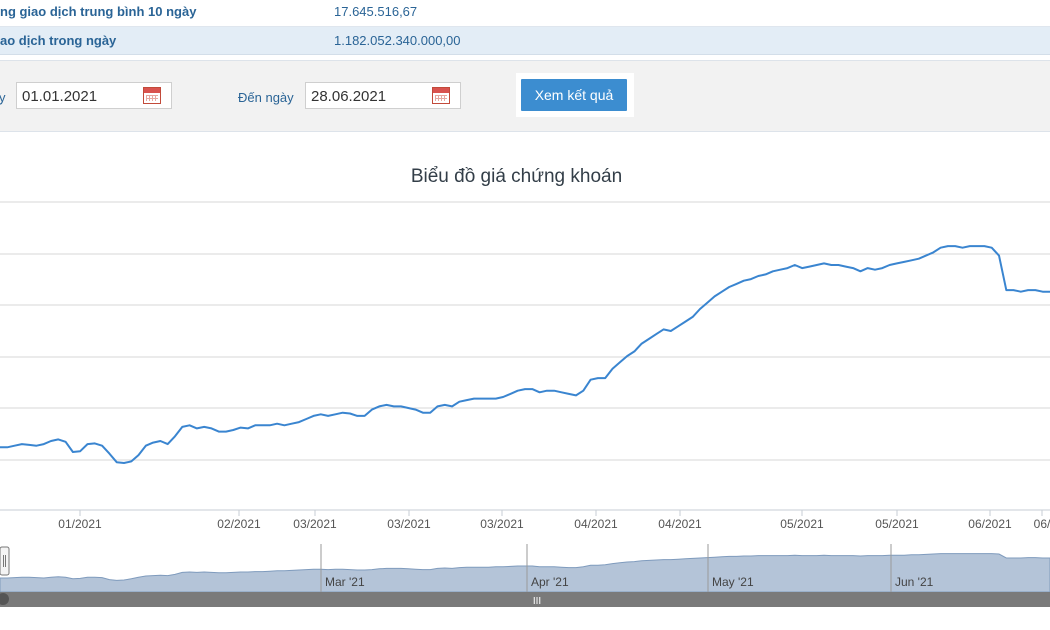  I want to click on view-results-button: Xem kết quả, so click(574, 95).